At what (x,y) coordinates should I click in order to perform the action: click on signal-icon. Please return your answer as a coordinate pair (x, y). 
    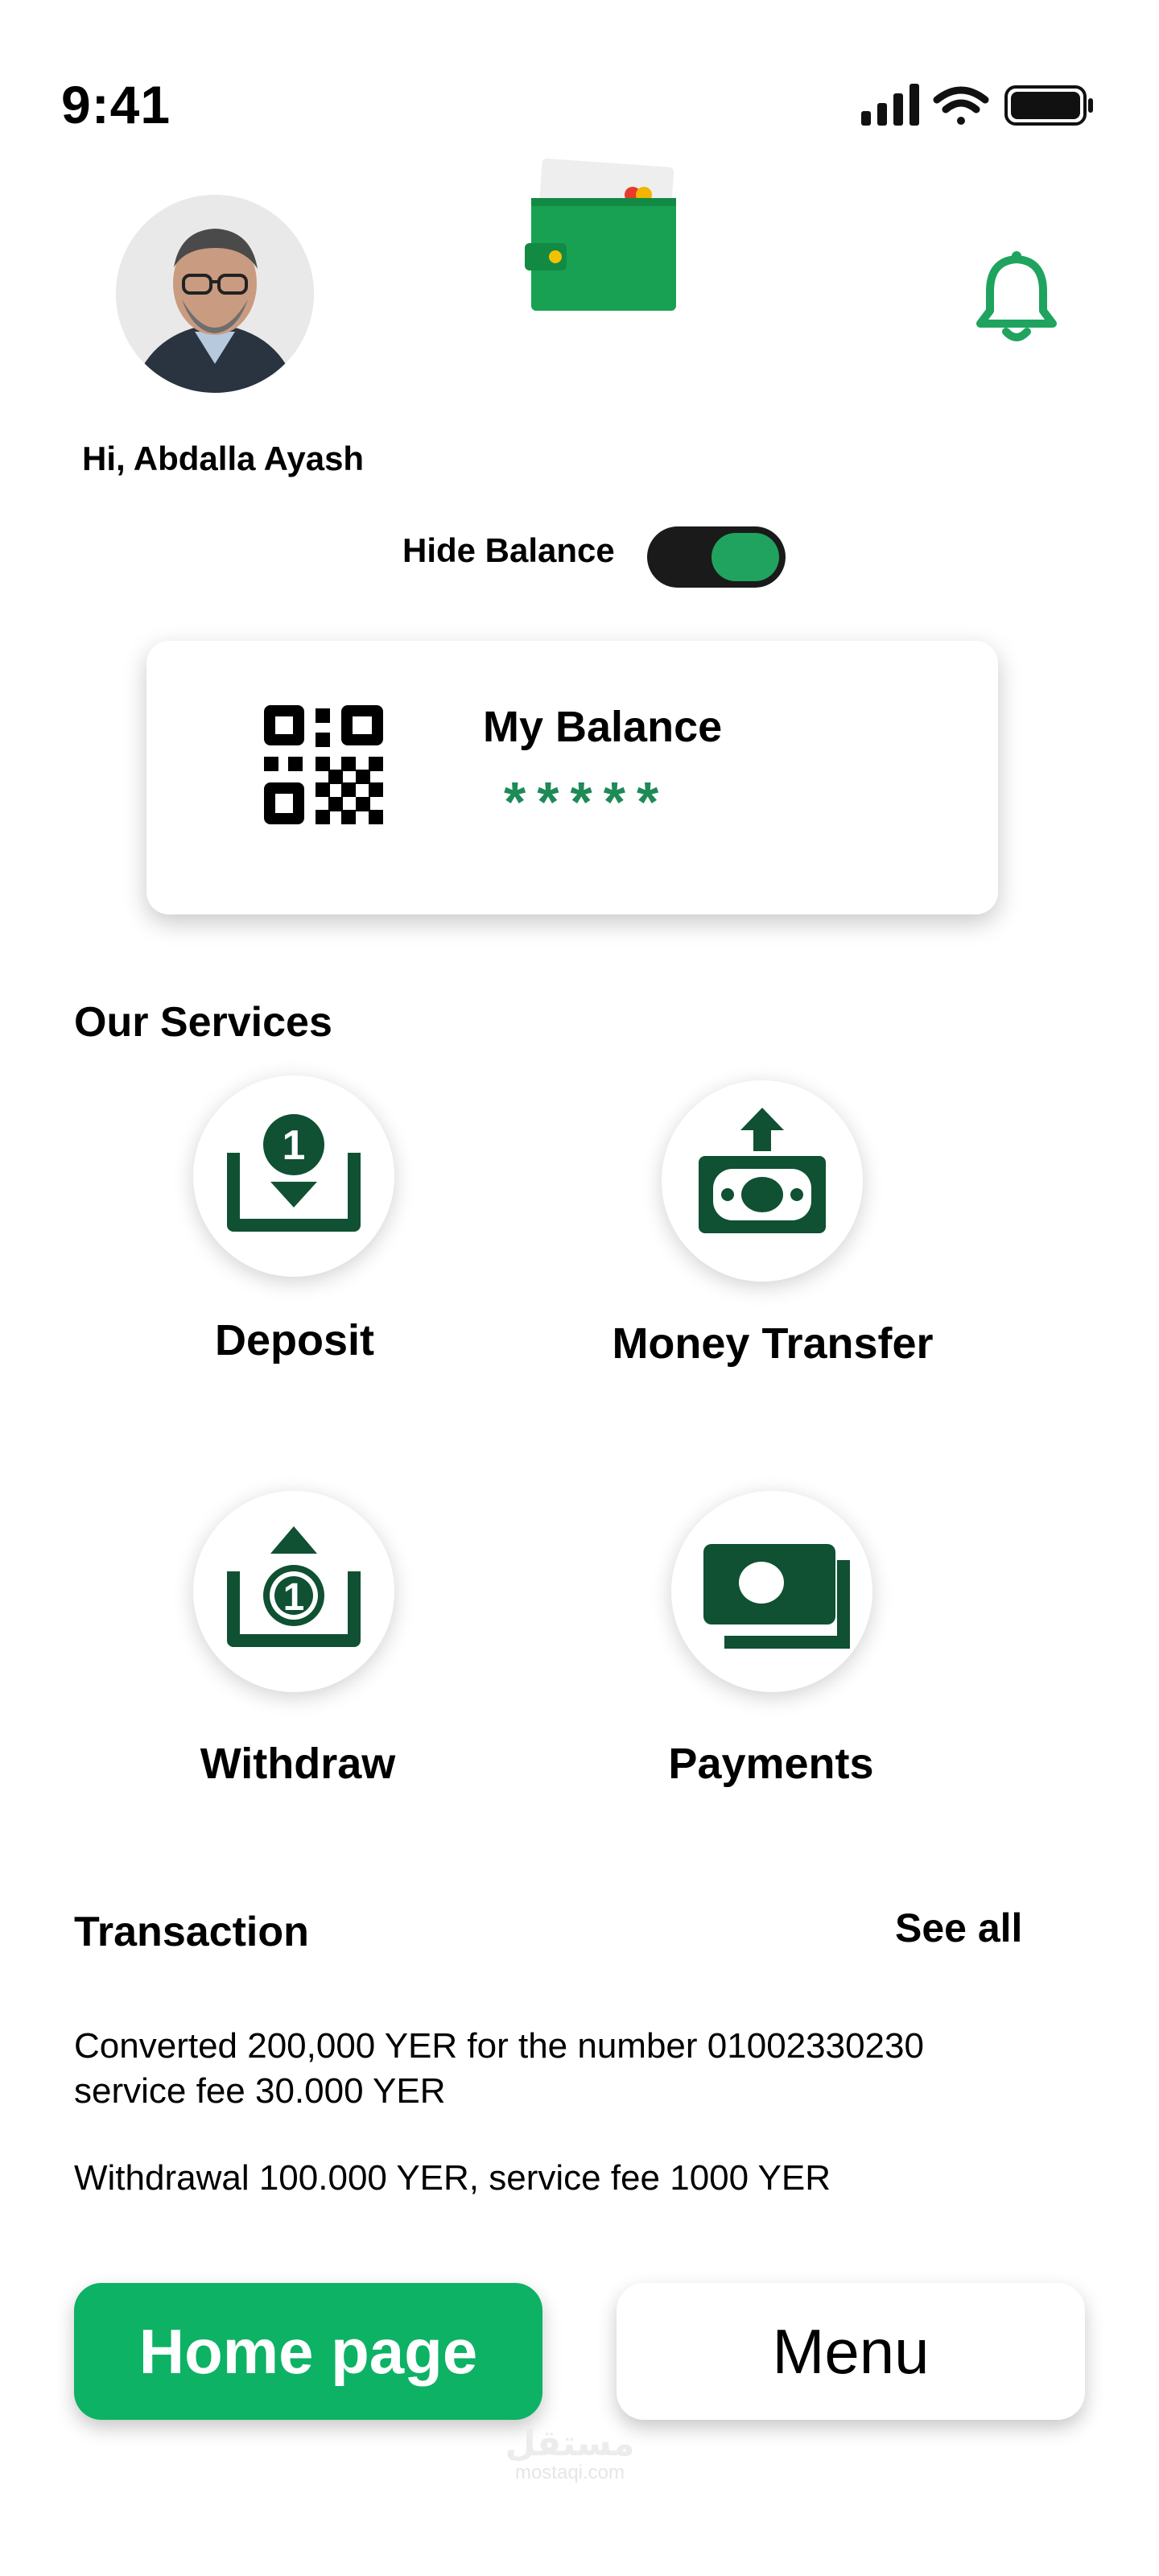
    Looking at the image, I should click on (890, 105).